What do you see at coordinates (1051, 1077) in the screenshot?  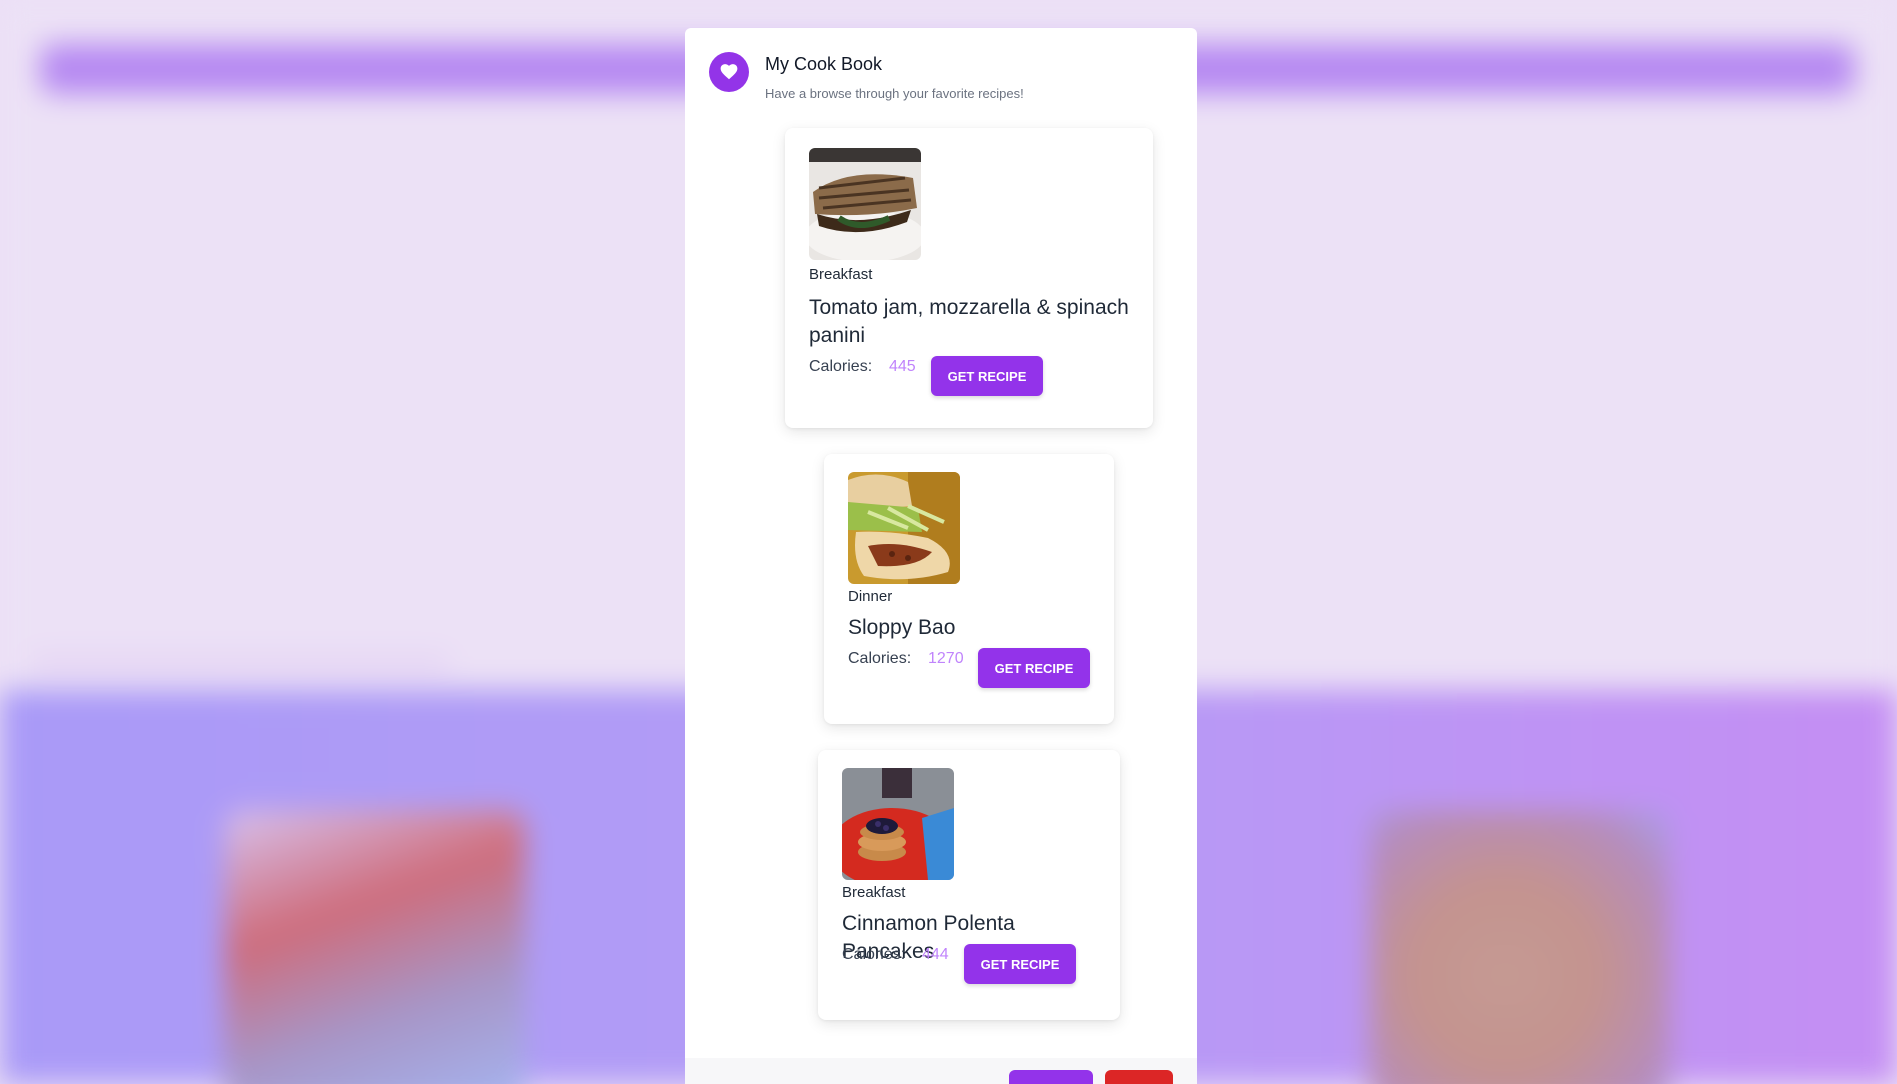 I see `submit-button: Submit` at bounding box center [1051, 1077].